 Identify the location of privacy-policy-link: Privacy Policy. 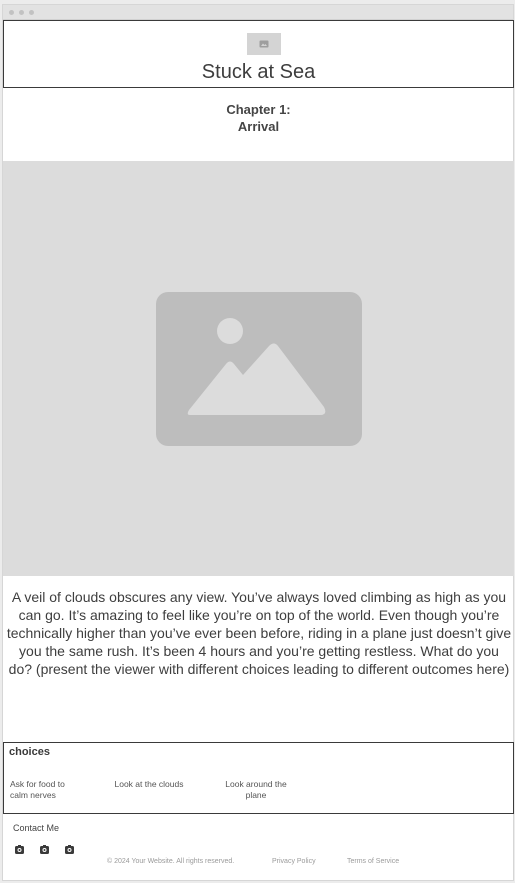
(294, 861).